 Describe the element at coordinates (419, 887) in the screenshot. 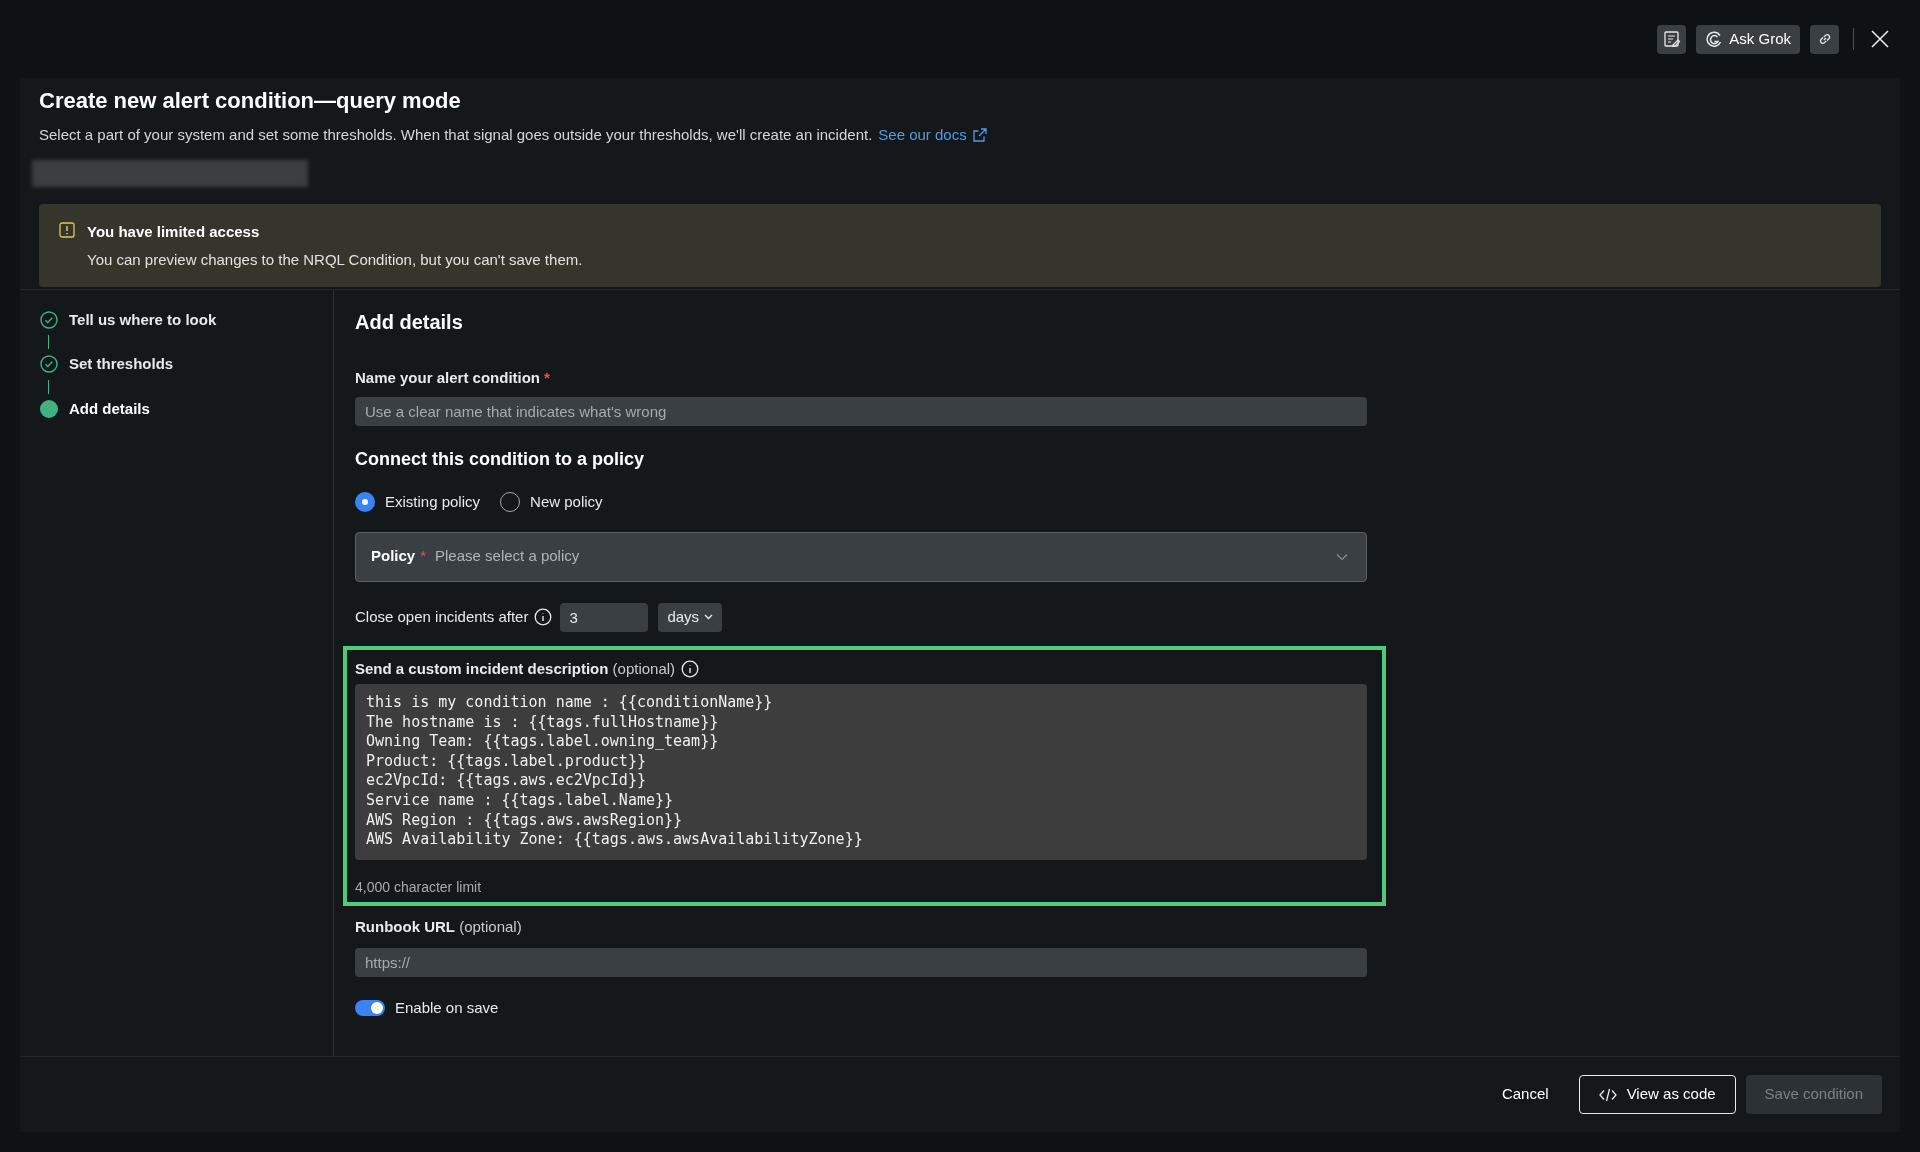

I see `character-limit: 4,000 character limit` at that location.